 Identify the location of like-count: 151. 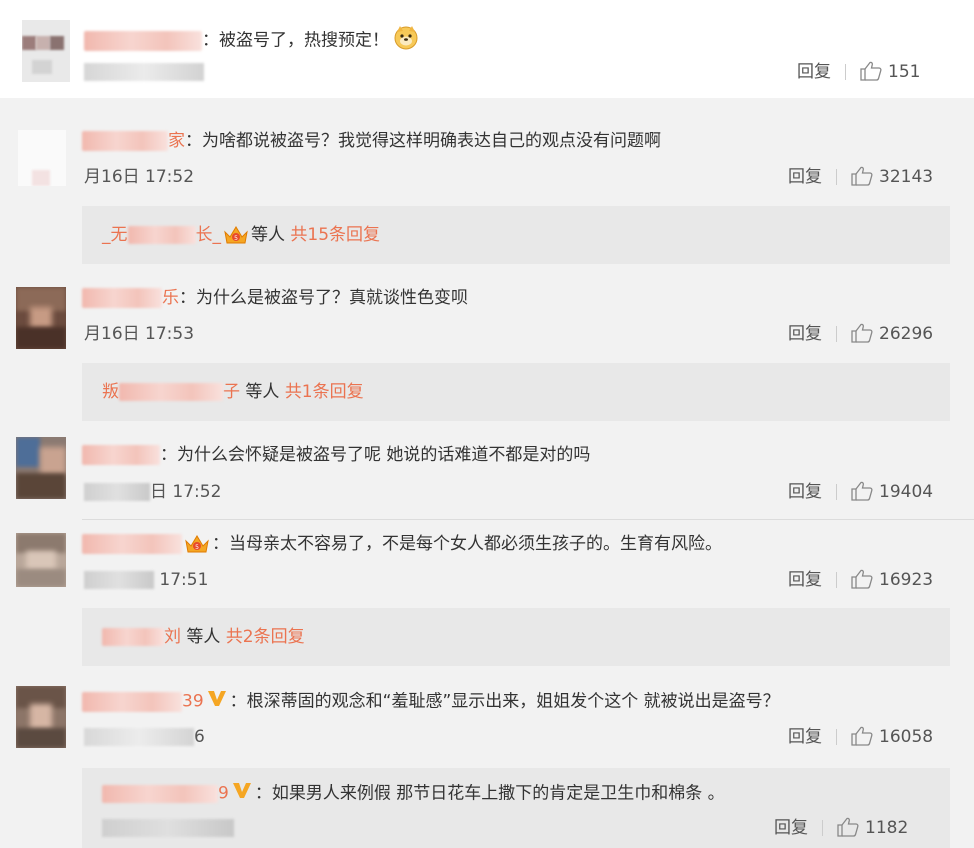
(904, 72).